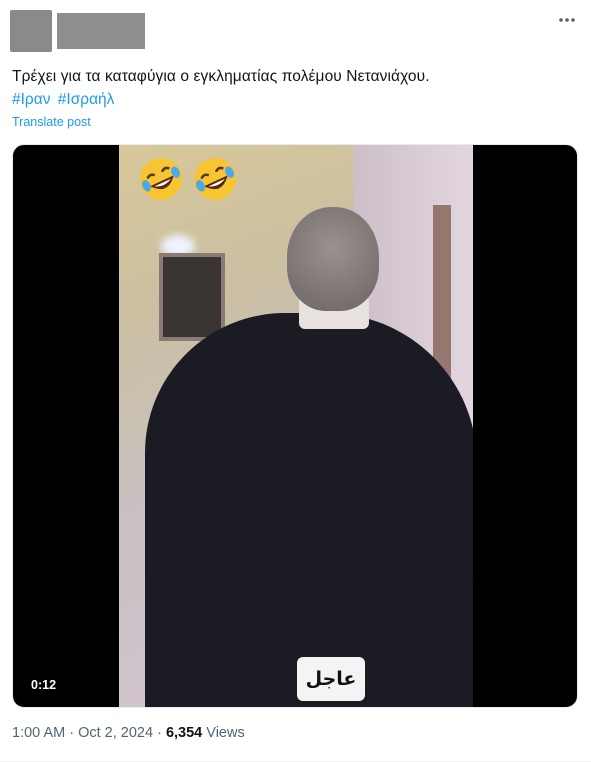 The width and height of the screenshot is (591, 762). What do you see at coordinates (223, 733) in the screenshot?
I see `views-label: Views` at bounding box center [223, 733].